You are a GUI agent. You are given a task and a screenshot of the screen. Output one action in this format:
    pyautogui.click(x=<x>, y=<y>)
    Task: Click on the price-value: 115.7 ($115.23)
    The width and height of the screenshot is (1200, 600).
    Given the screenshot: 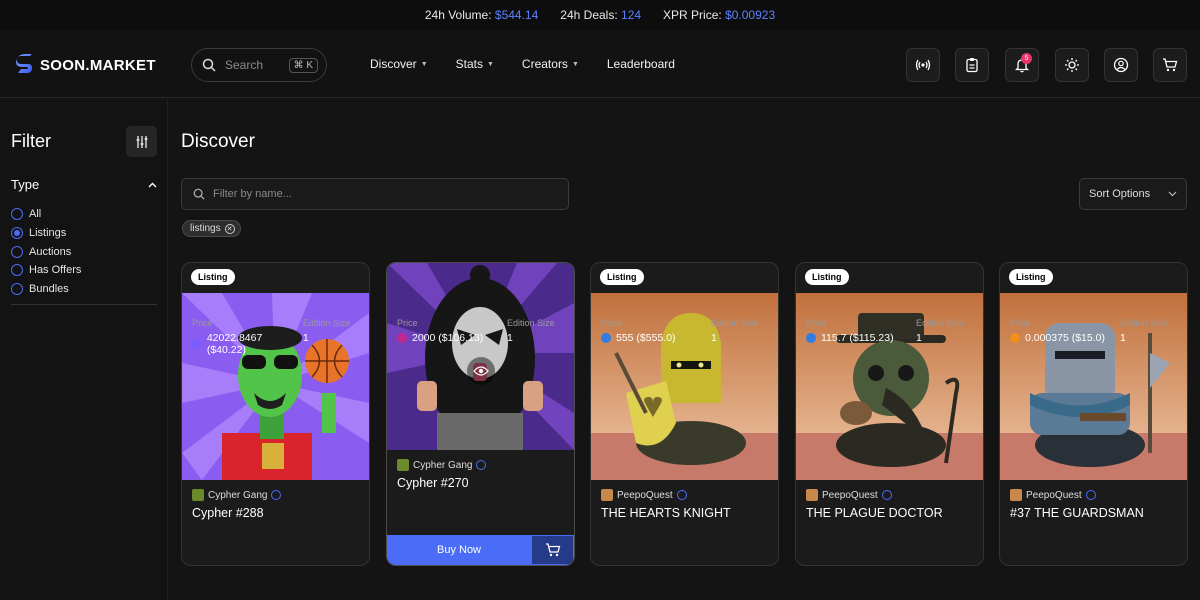 What is the action you would take?
    pyautogui.click(x=857, y=338)
    